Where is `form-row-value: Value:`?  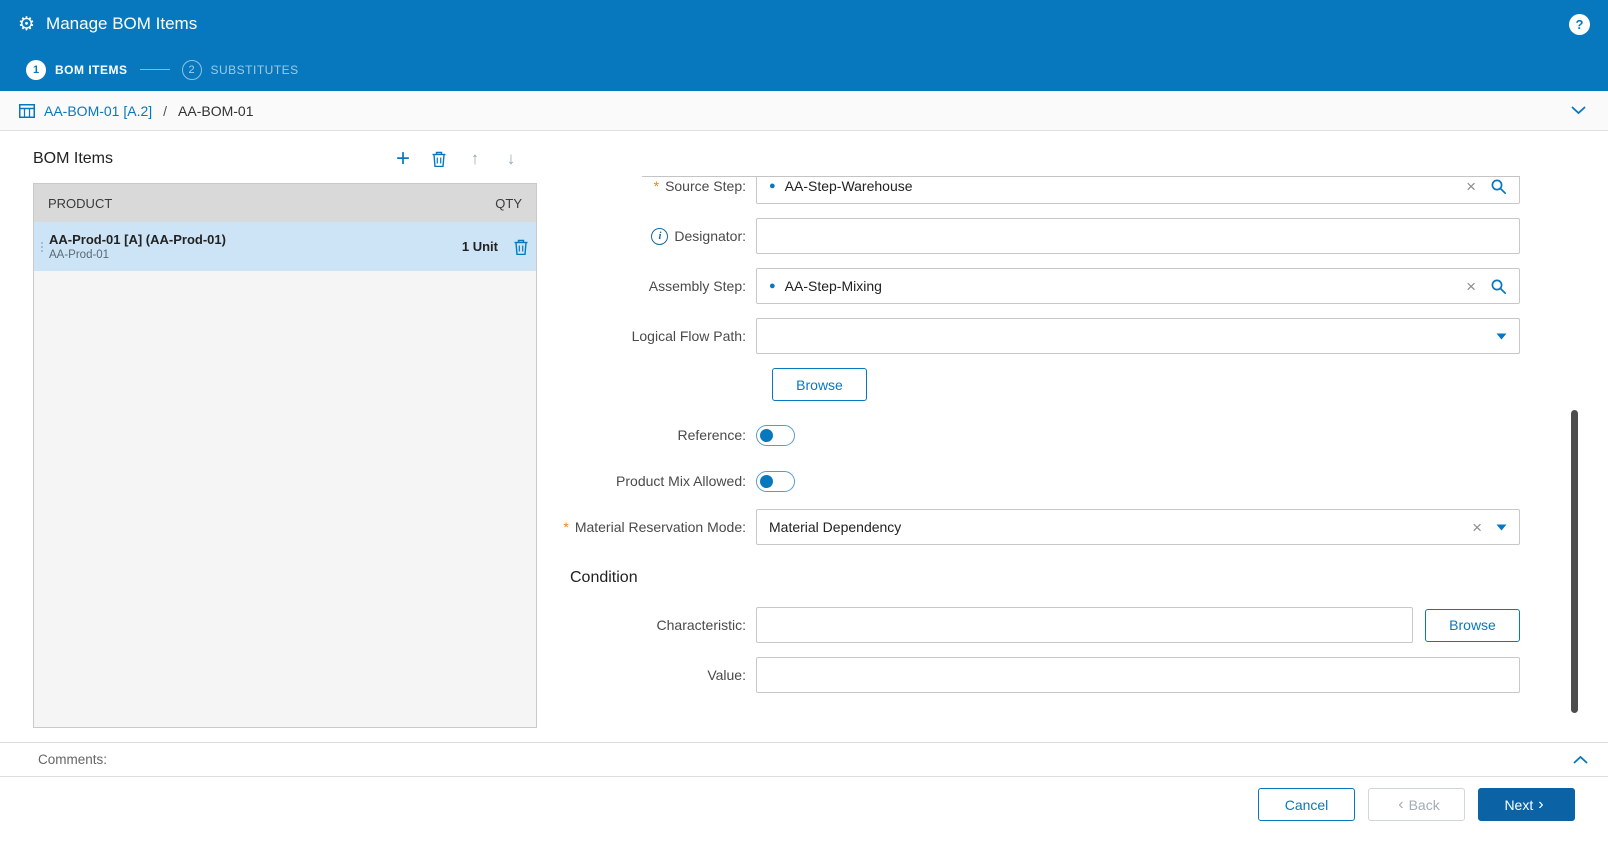 form-row-value: Value: is located at coordinates (1038, 675).